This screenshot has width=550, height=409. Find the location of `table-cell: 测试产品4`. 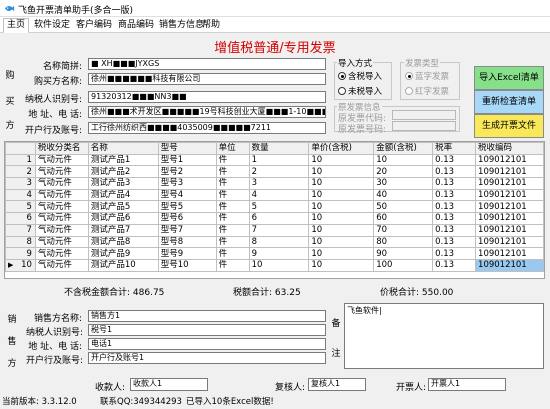

table-cell: 测试产品4 is located at coordinates (123, 195).